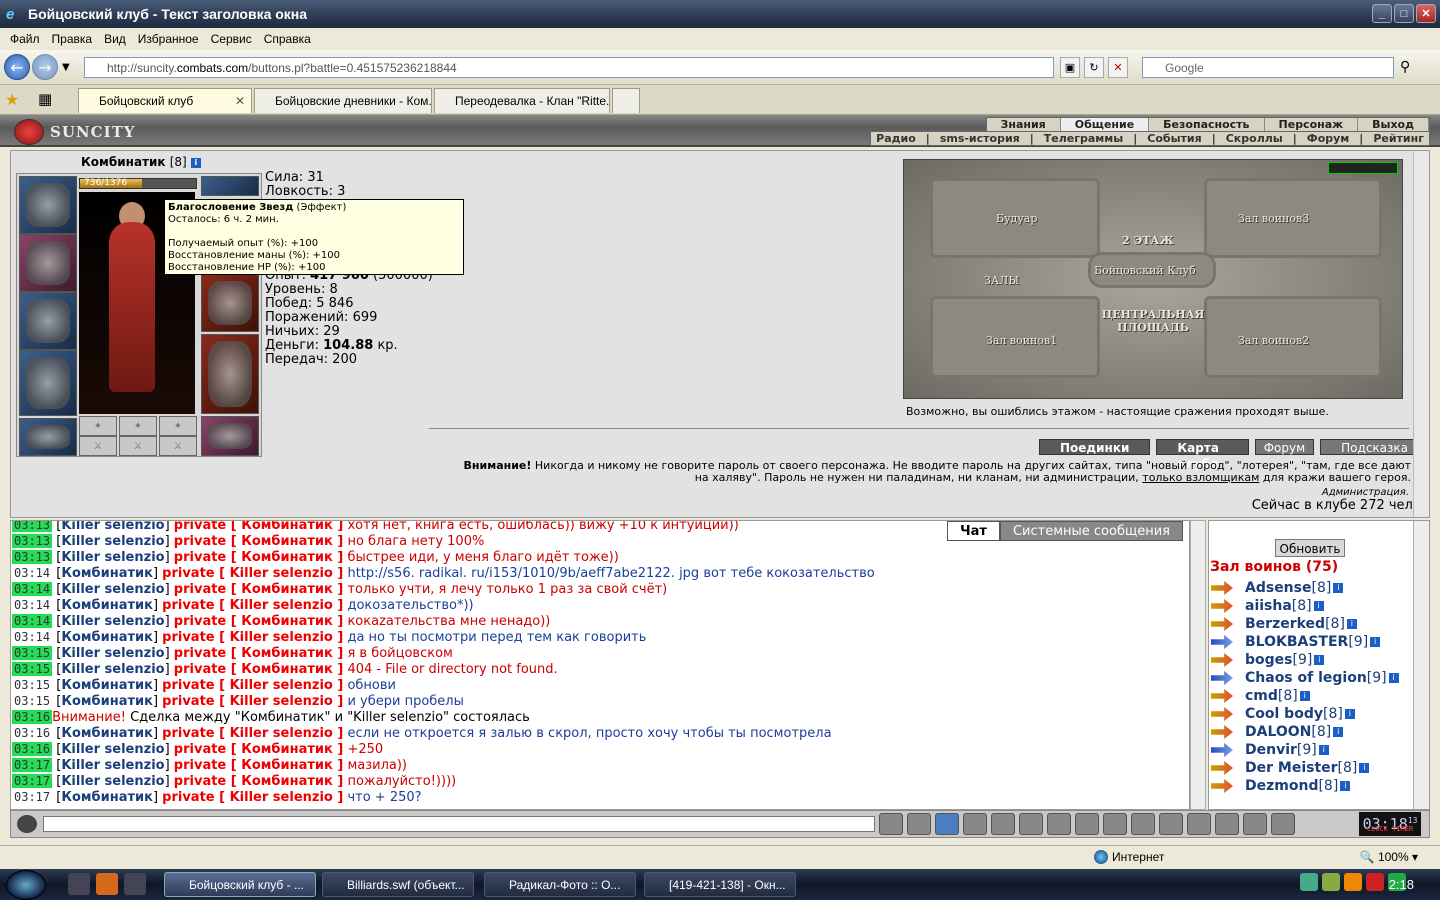 This screenshot has width=1440, height=900. Describe the element at coordinates (45, 99) in the screenshot. I see `quick-tabs-icon: ▦` at that location.